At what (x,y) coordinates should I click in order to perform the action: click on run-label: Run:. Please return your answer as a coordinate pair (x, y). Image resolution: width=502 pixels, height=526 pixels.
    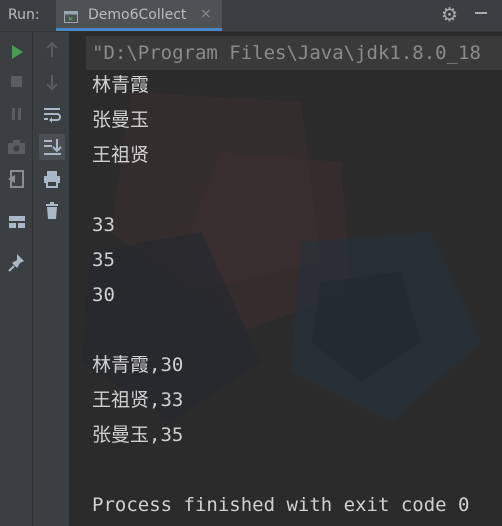
    Looking at the image, I should click on (24, 15).